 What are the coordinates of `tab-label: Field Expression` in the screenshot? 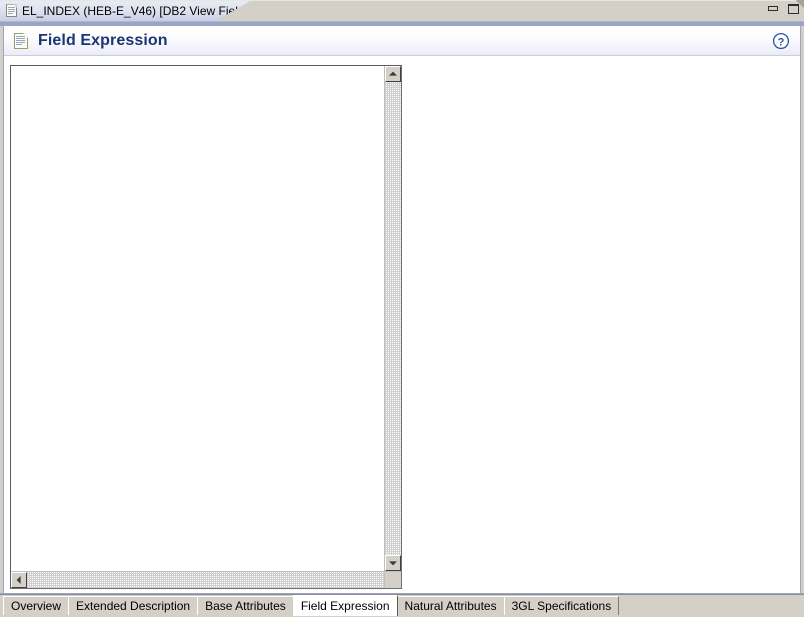 It's located at (345, 606).